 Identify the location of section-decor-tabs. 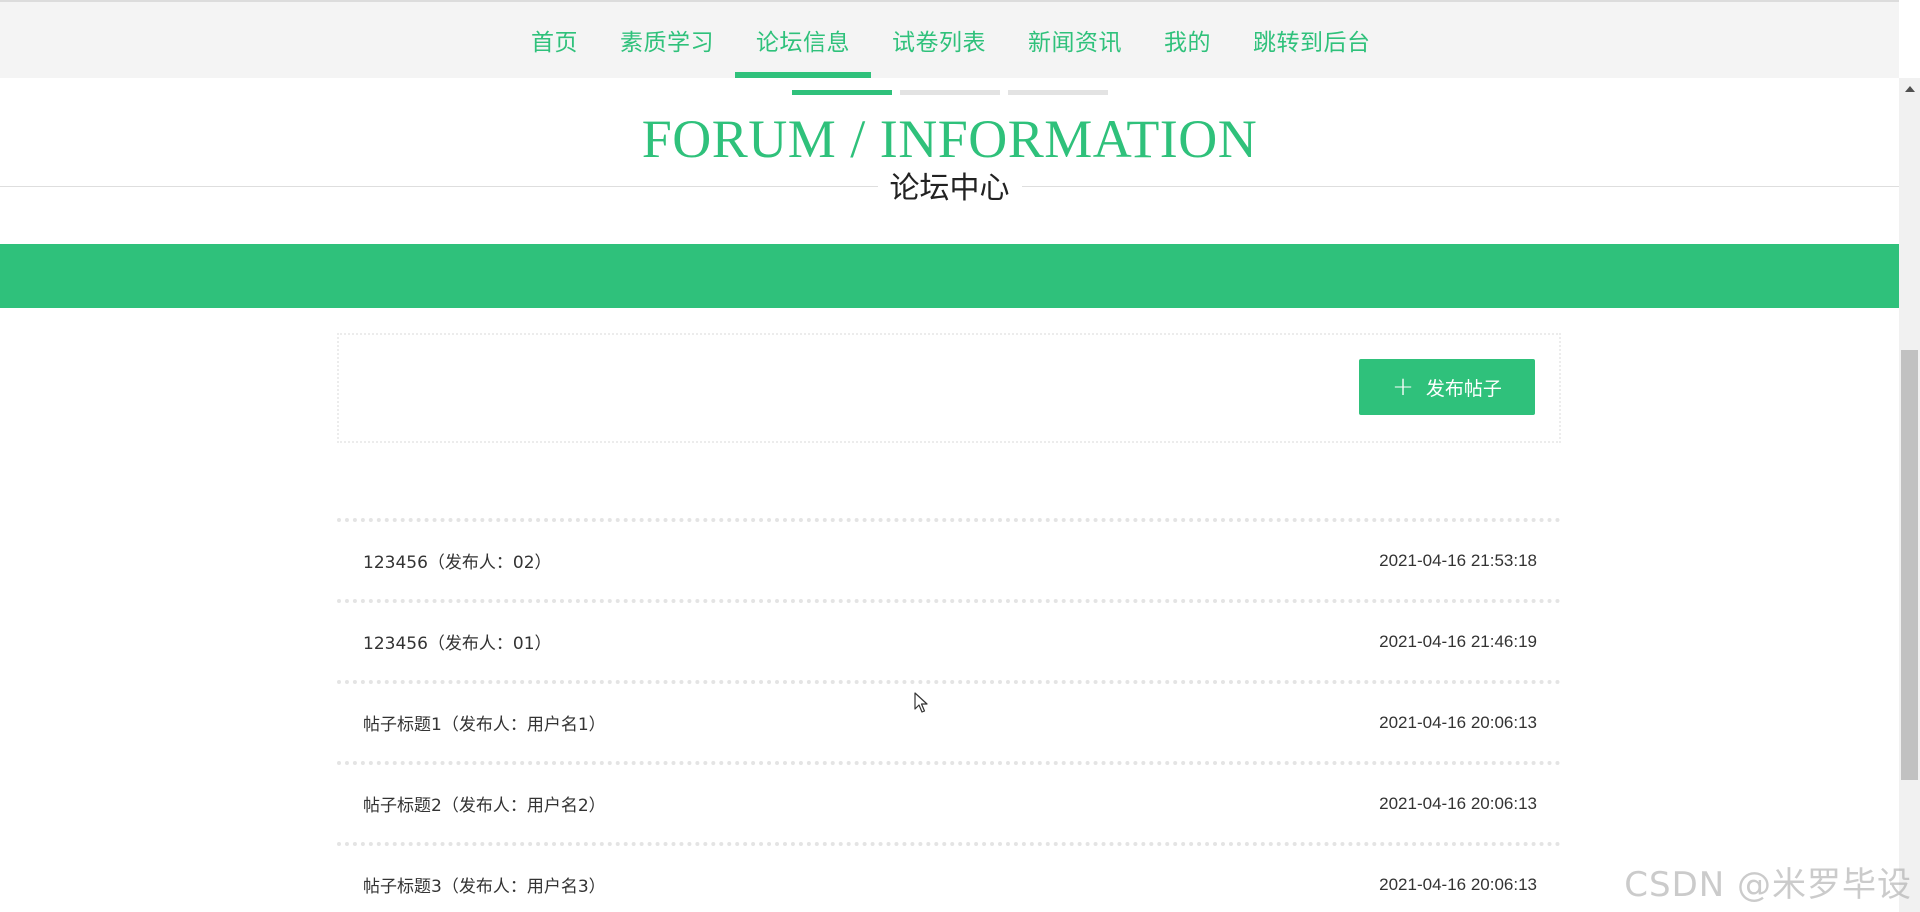
(950, 92).